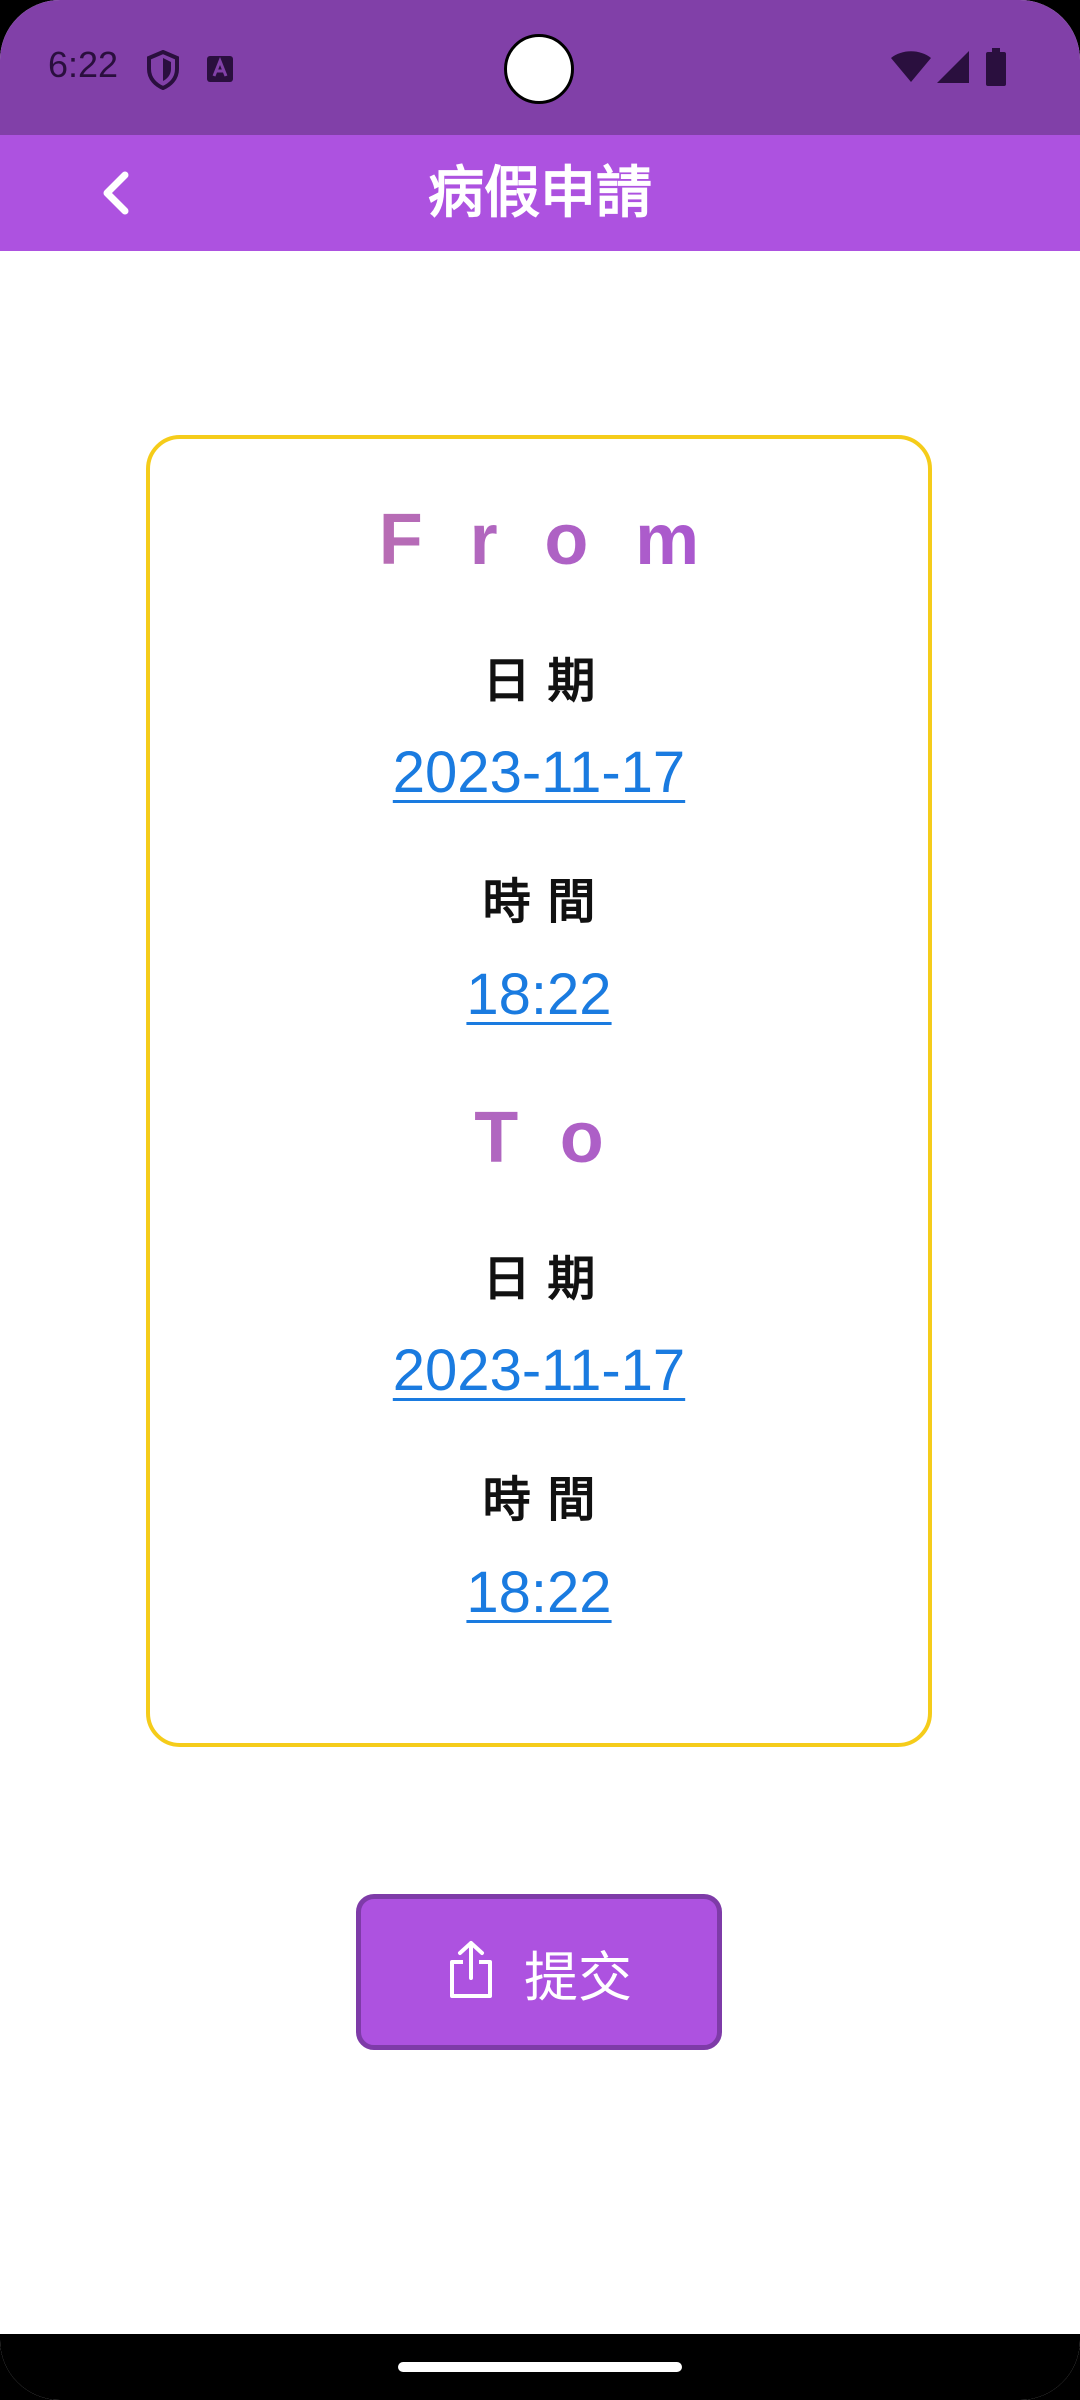  I want to click on from-heading: From, so click(539, 540).